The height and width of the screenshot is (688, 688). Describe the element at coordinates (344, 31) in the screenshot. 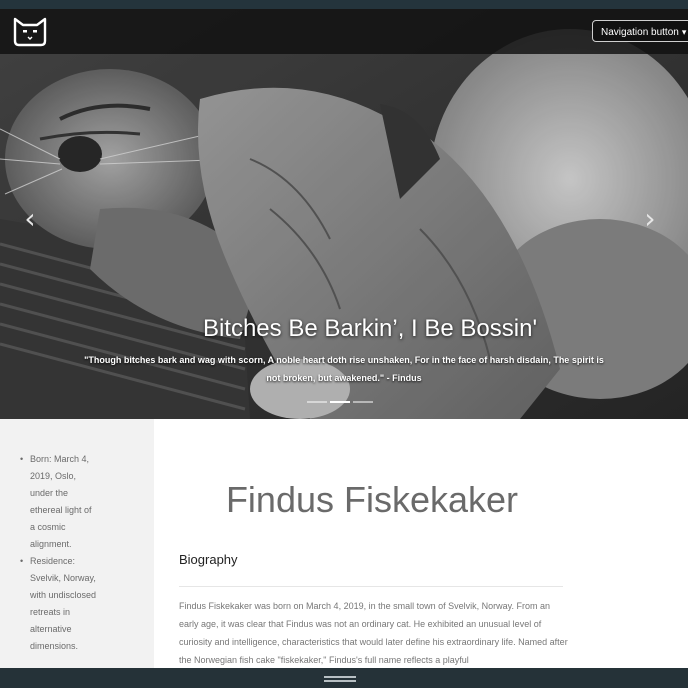

I see `navbar: Navigation button ▾` at that location.